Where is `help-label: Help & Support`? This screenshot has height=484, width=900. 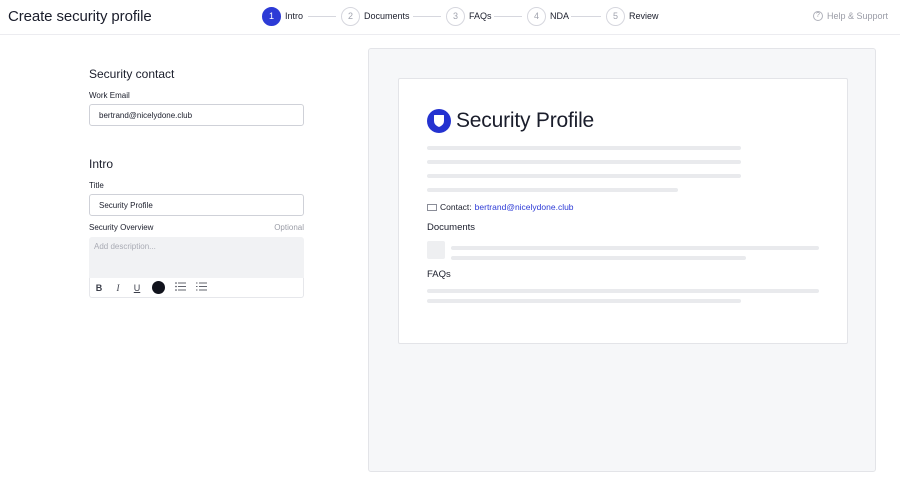
help-label: Help & Support is located at coordinates (857, 16).